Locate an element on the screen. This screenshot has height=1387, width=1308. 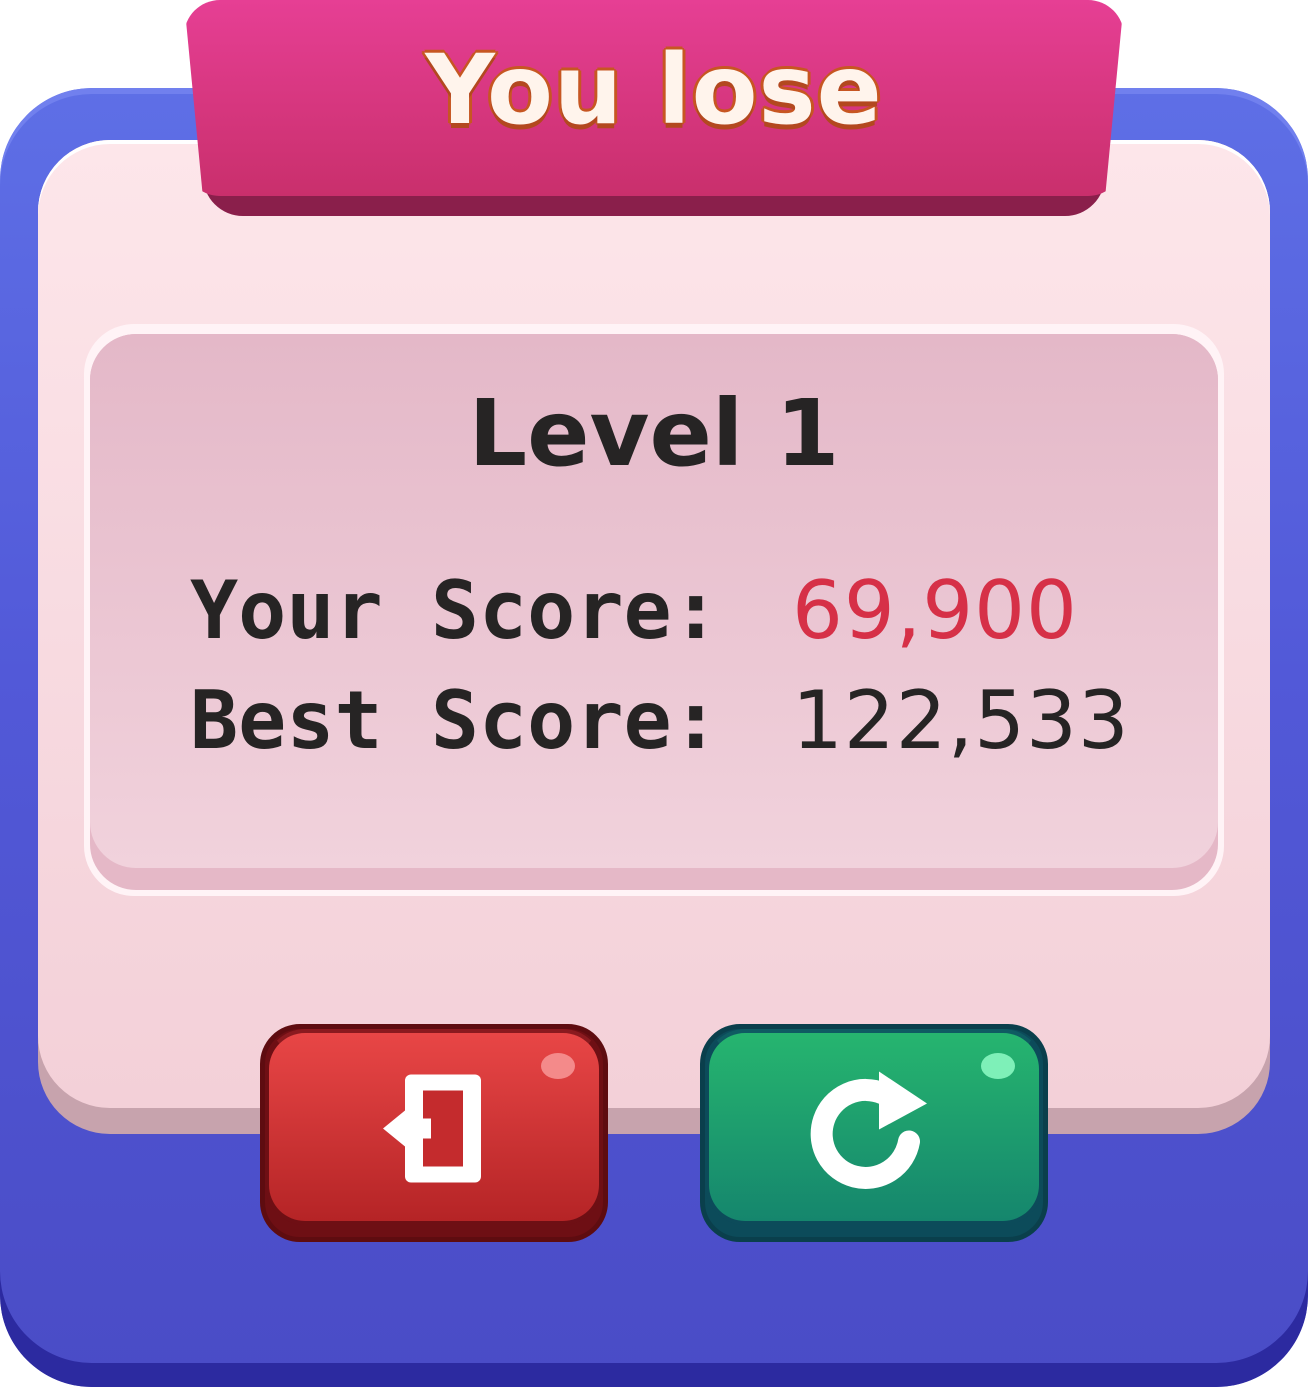
your-score-value: 69,900 is located at coordinates (935, 610).